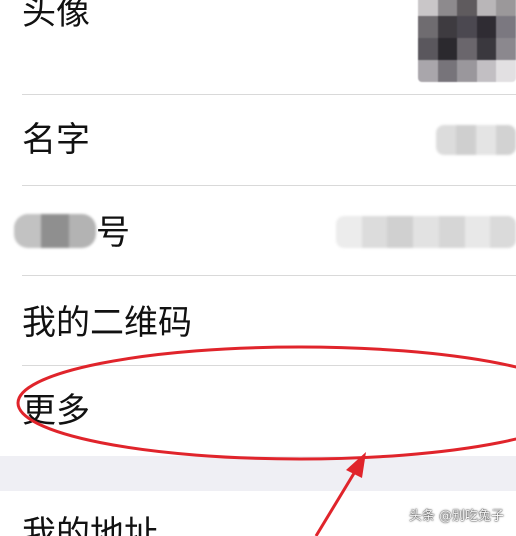 Image resolution: width=516 pixels, height=536 pixels. Describe the element at coordinates (456, 516) in the screenshot. I see `watermark: 头条 @别吃兔子` at that location.